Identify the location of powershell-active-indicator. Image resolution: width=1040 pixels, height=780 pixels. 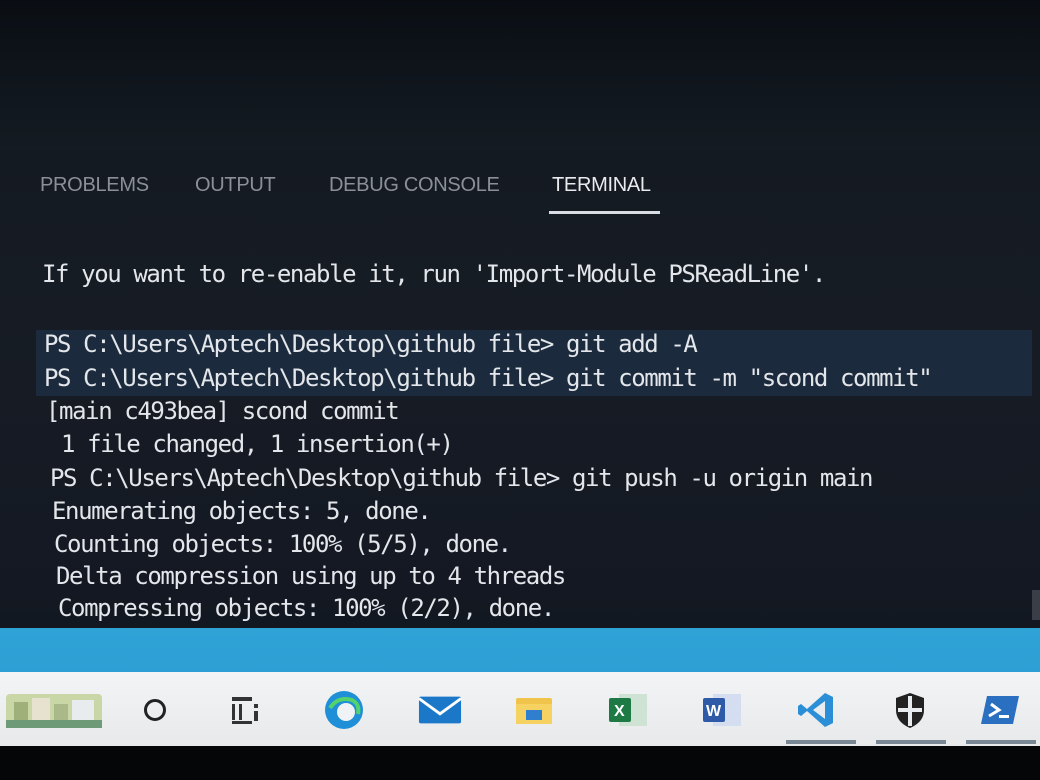
(1001, 742).